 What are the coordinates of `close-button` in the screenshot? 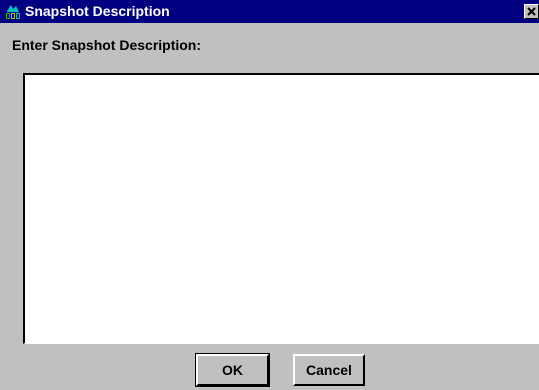 It's located at (531, 11).